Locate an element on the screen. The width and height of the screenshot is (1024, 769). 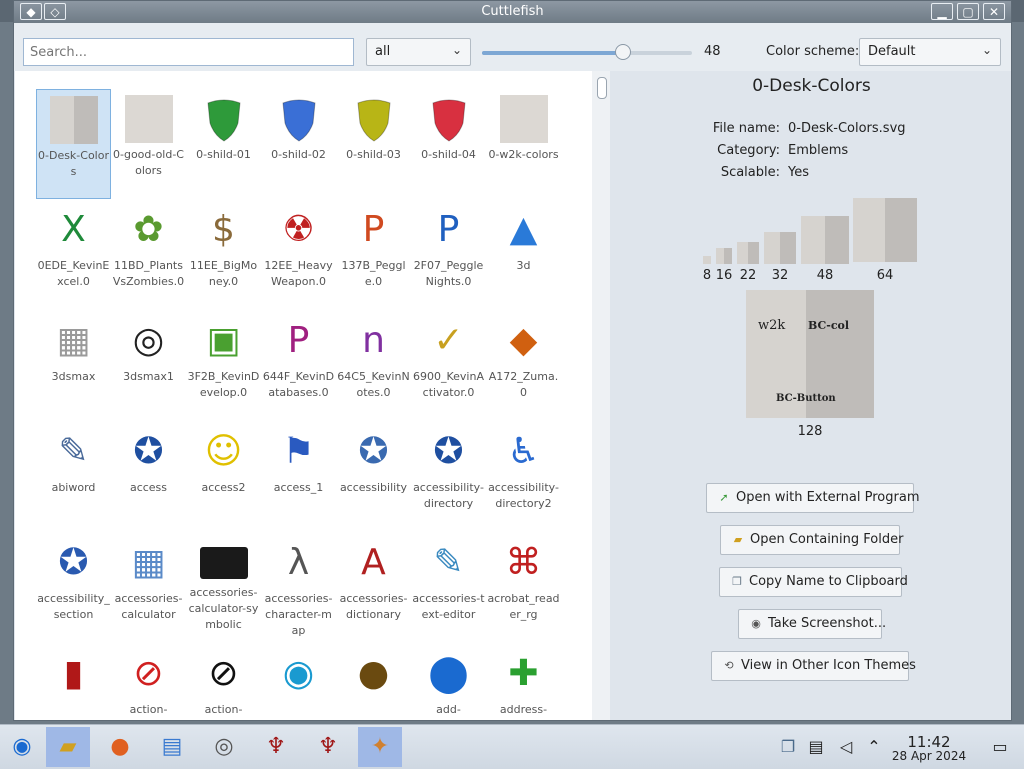
icon-tile: 0-good-old-Colors is located at coordinates (148, 134).